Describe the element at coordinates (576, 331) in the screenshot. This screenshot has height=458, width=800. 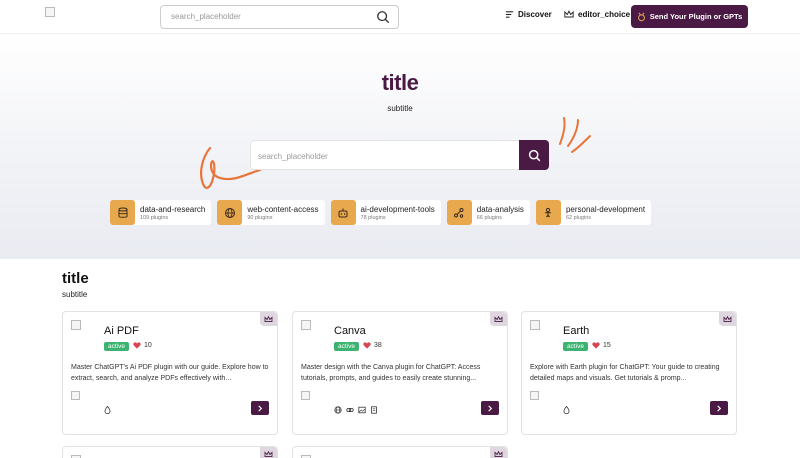
I see `plugin-name: Earth` at that location.